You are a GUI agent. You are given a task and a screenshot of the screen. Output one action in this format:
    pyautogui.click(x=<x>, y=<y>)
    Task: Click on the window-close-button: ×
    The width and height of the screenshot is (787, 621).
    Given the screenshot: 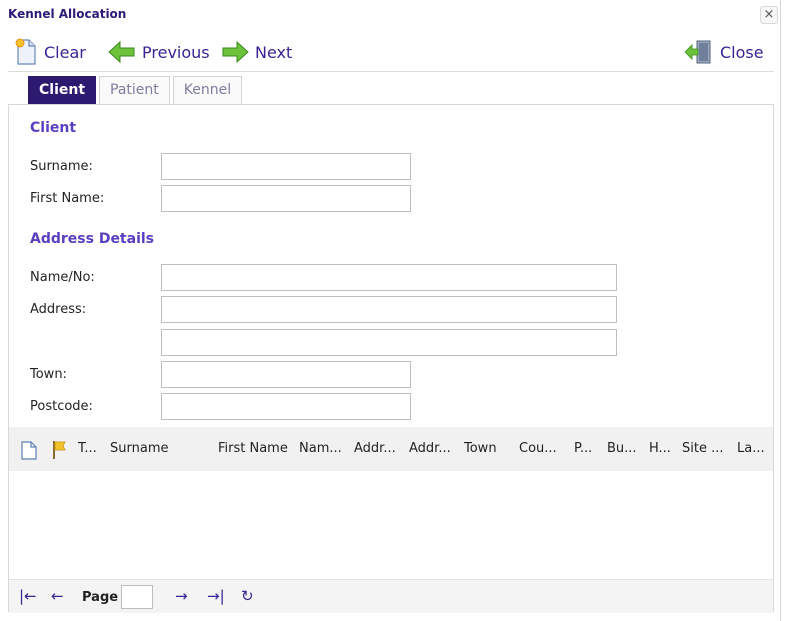 What is the action you would take?
    pyautogui.click(x=769, y=15)
    